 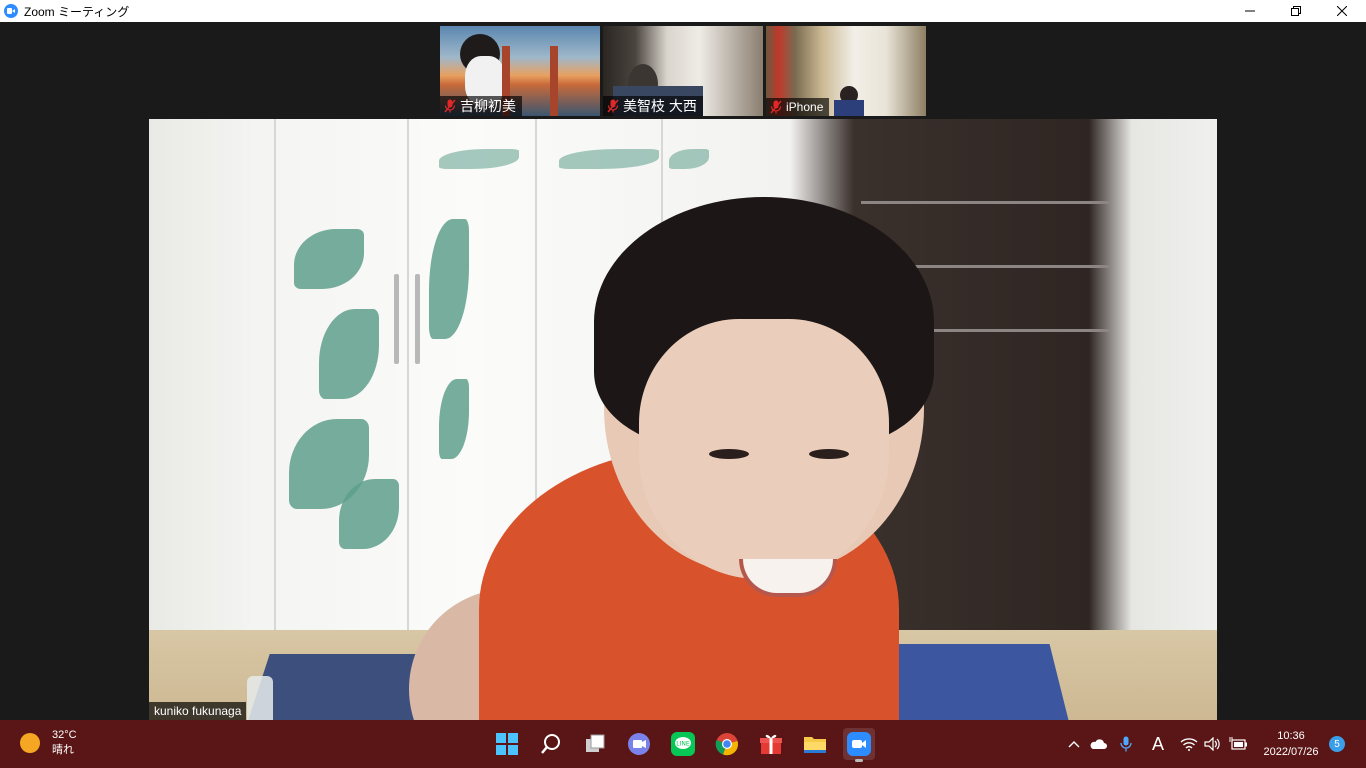 What do you see at coordinates (481, 106) in the screenshot?
I see `participant-name-label: 吉柳初美` at bounding box center [481, 106].